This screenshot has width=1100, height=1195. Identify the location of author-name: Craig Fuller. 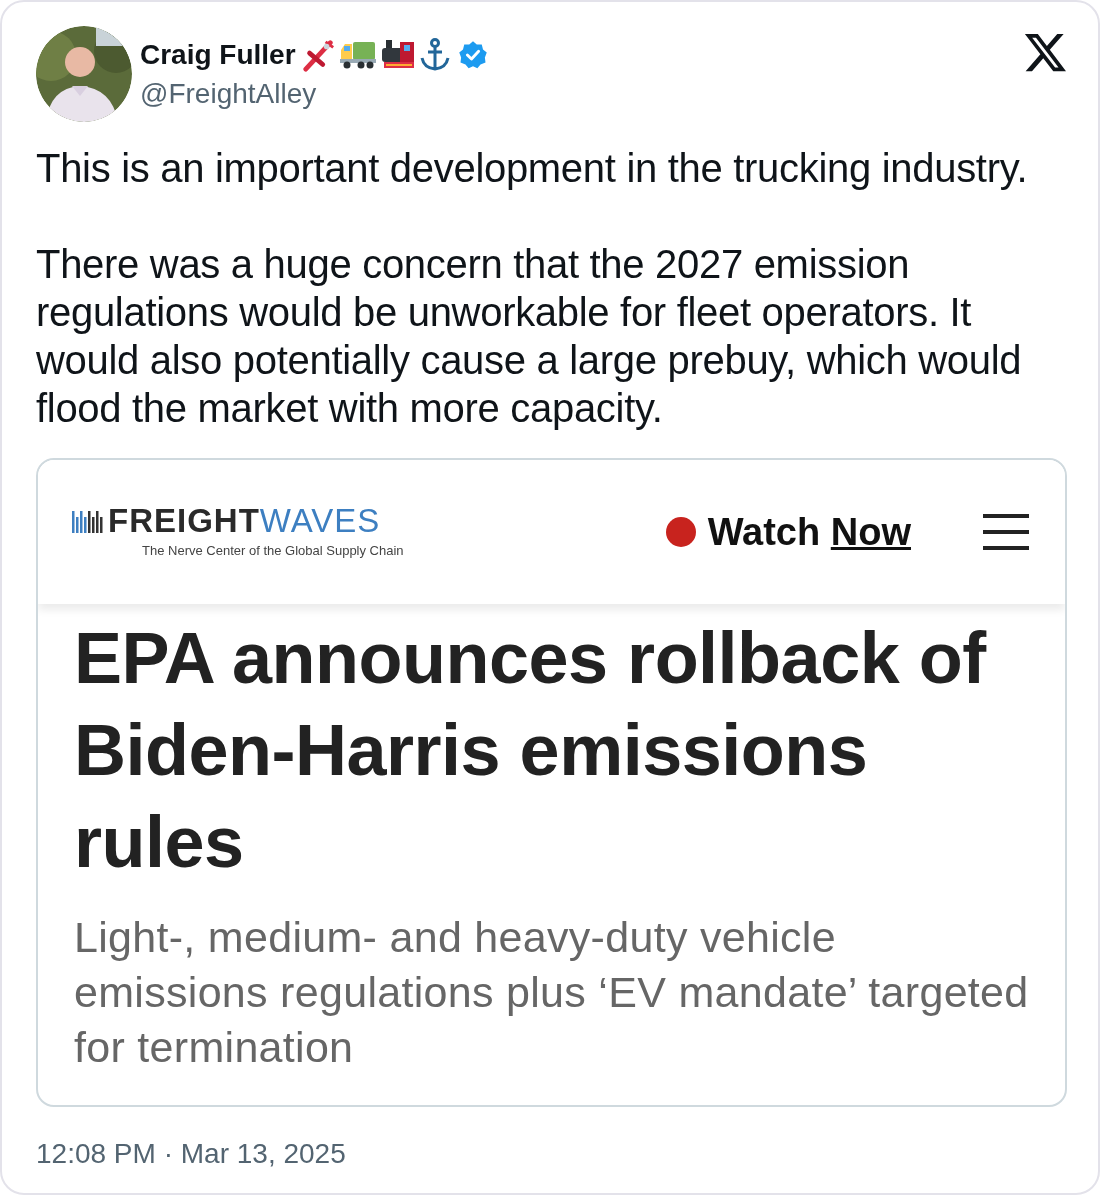
(218, 55).